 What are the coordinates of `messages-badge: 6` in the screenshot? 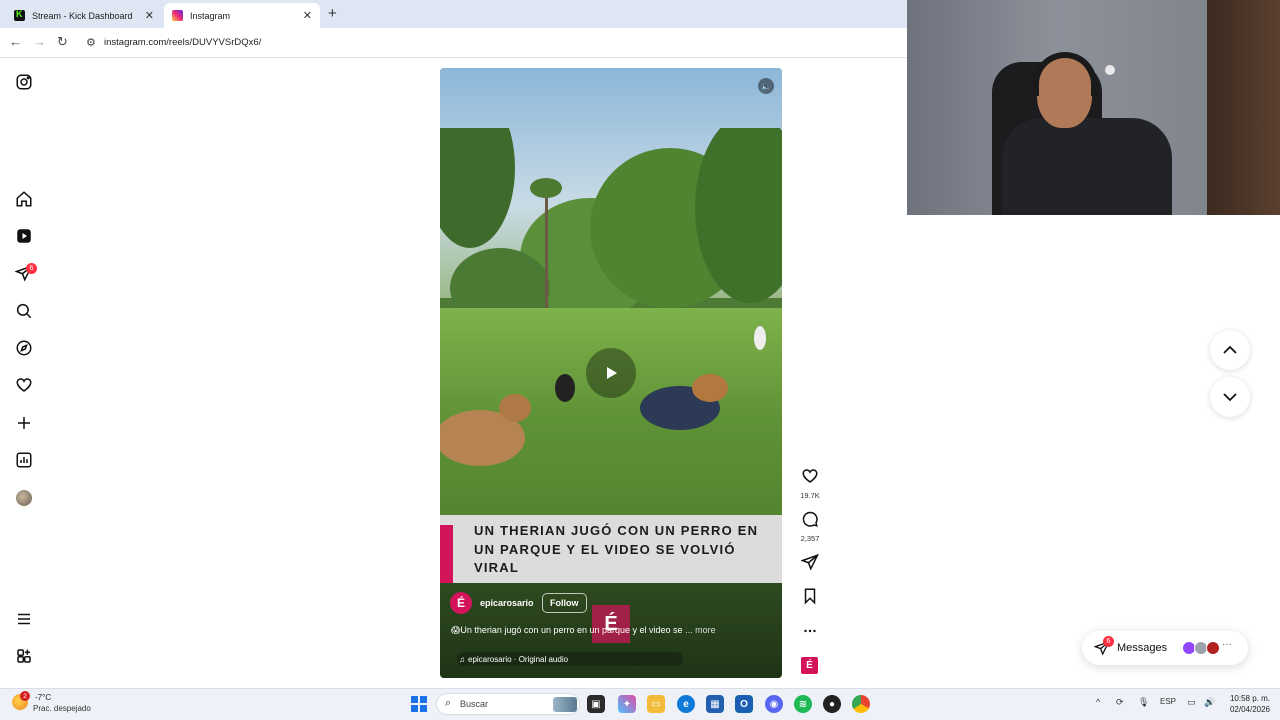 It's located at (1108, 641).